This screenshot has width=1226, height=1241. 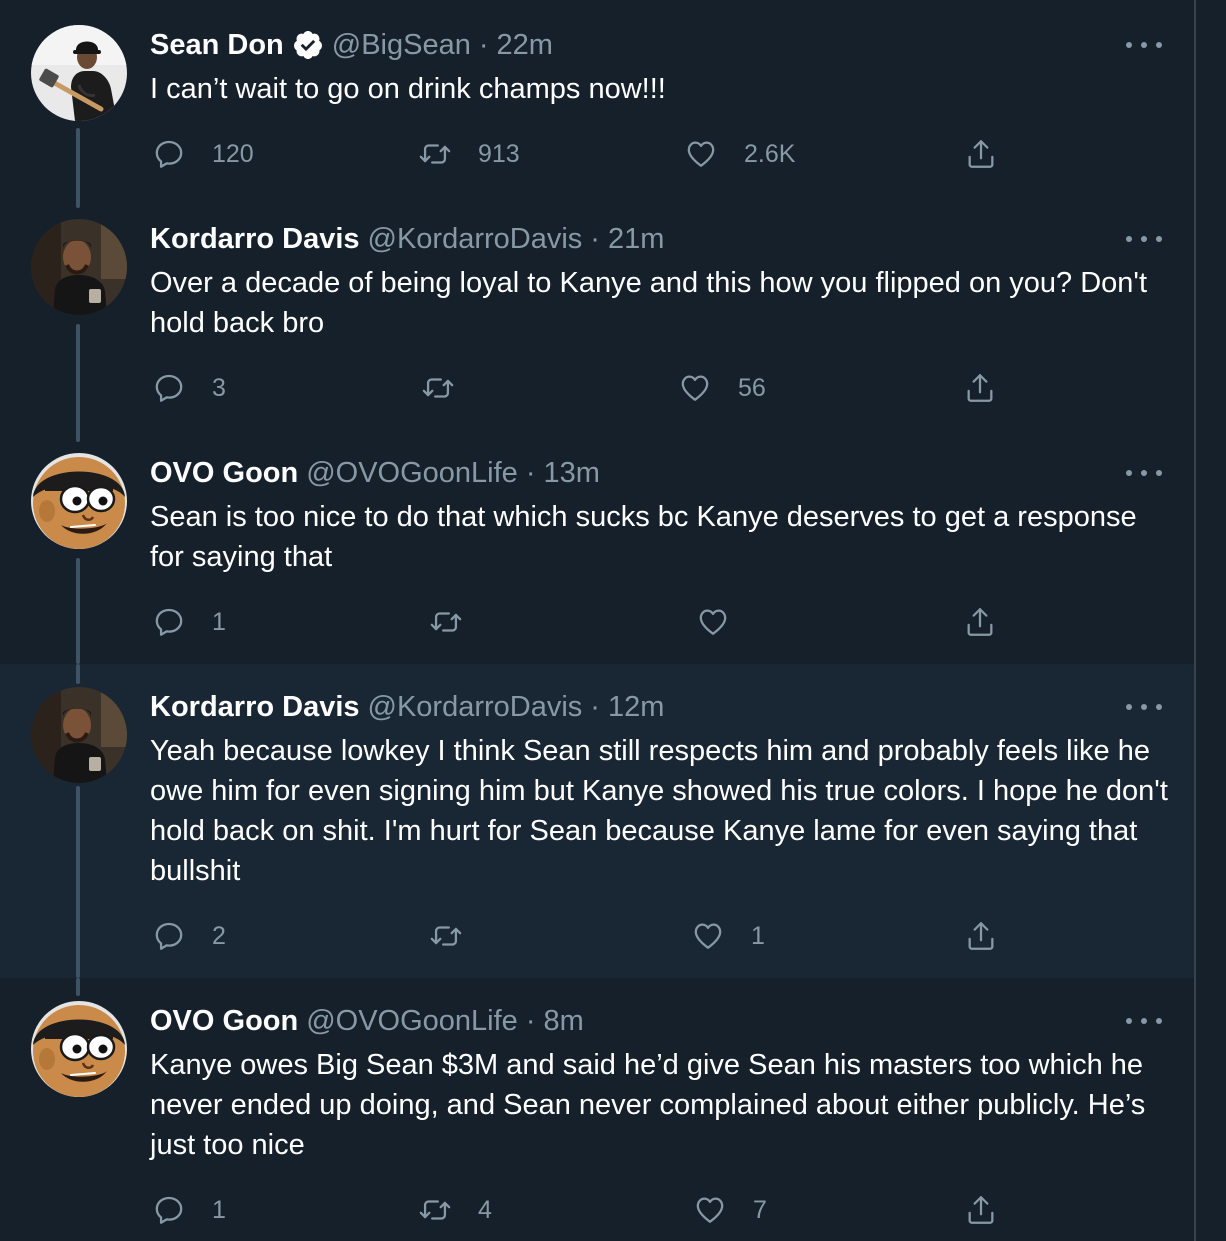 What do you see at coordinates (455, 1210) in the screenshot?
I see `retweet-button: 4` at bounding box center [455, 1210].